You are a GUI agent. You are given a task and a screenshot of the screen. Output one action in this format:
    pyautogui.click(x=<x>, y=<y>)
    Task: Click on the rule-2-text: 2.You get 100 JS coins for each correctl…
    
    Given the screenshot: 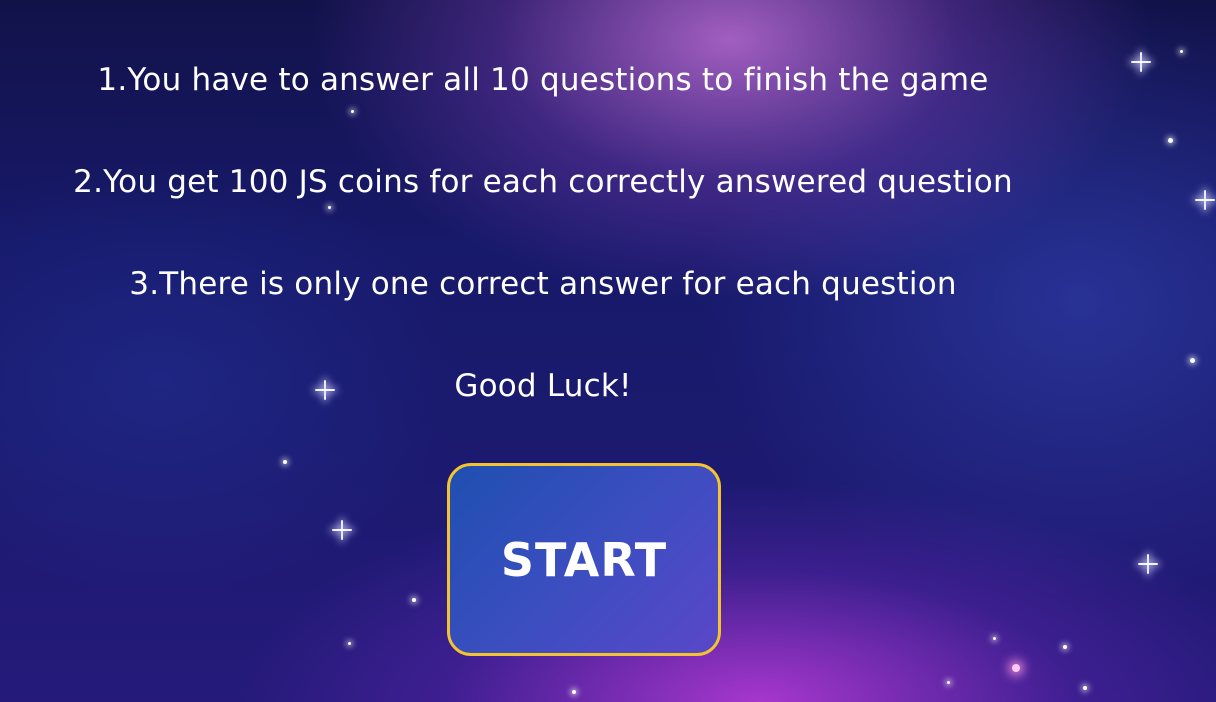 What is the action you would take?
    pyautogui.click(x=543, y=182)
    